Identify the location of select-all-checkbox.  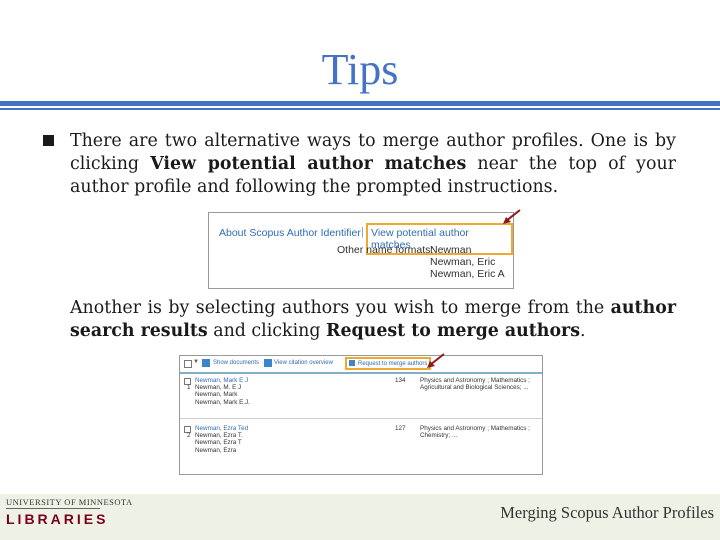
(188, 364).